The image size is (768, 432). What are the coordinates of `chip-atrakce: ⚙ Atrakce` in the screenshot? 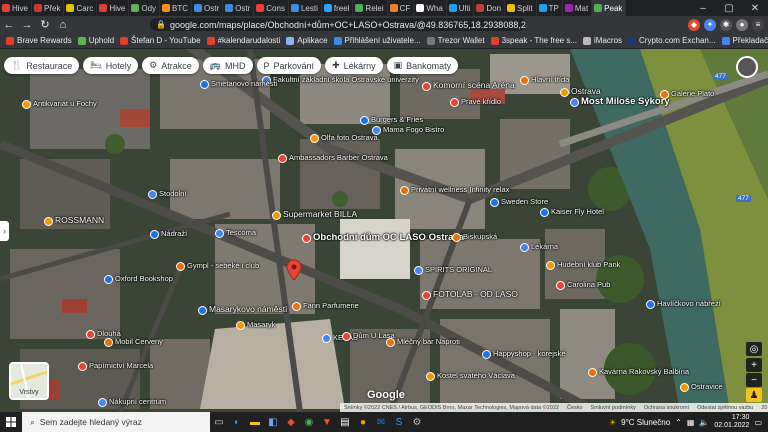 It's located at (170, 65).